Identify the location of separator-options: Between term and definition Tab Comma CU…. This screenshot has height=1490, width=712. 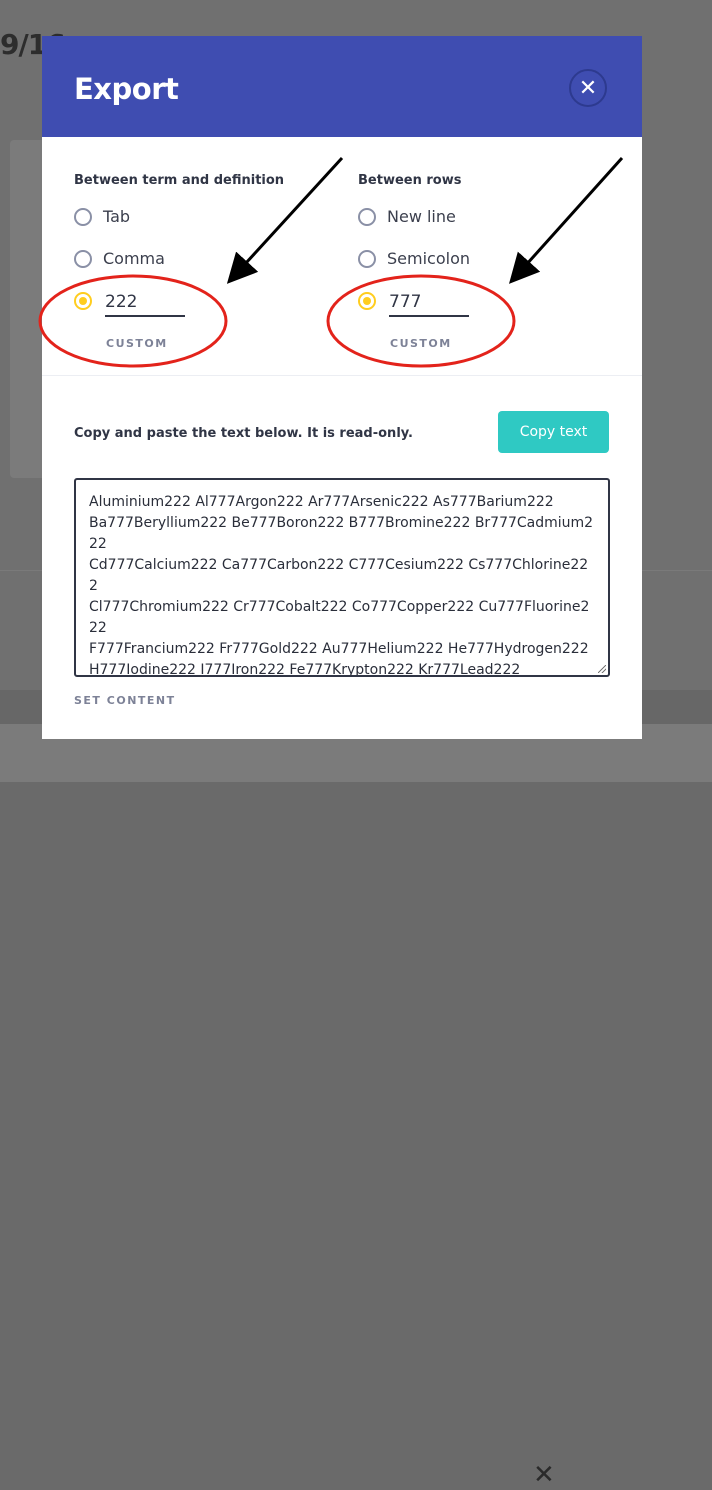
(342, 256).